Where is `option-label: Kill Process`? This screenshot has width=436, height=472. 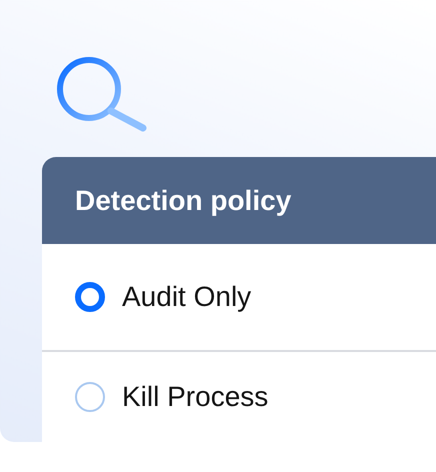 option-label: Kill Process is located at coordinates (195, 397).